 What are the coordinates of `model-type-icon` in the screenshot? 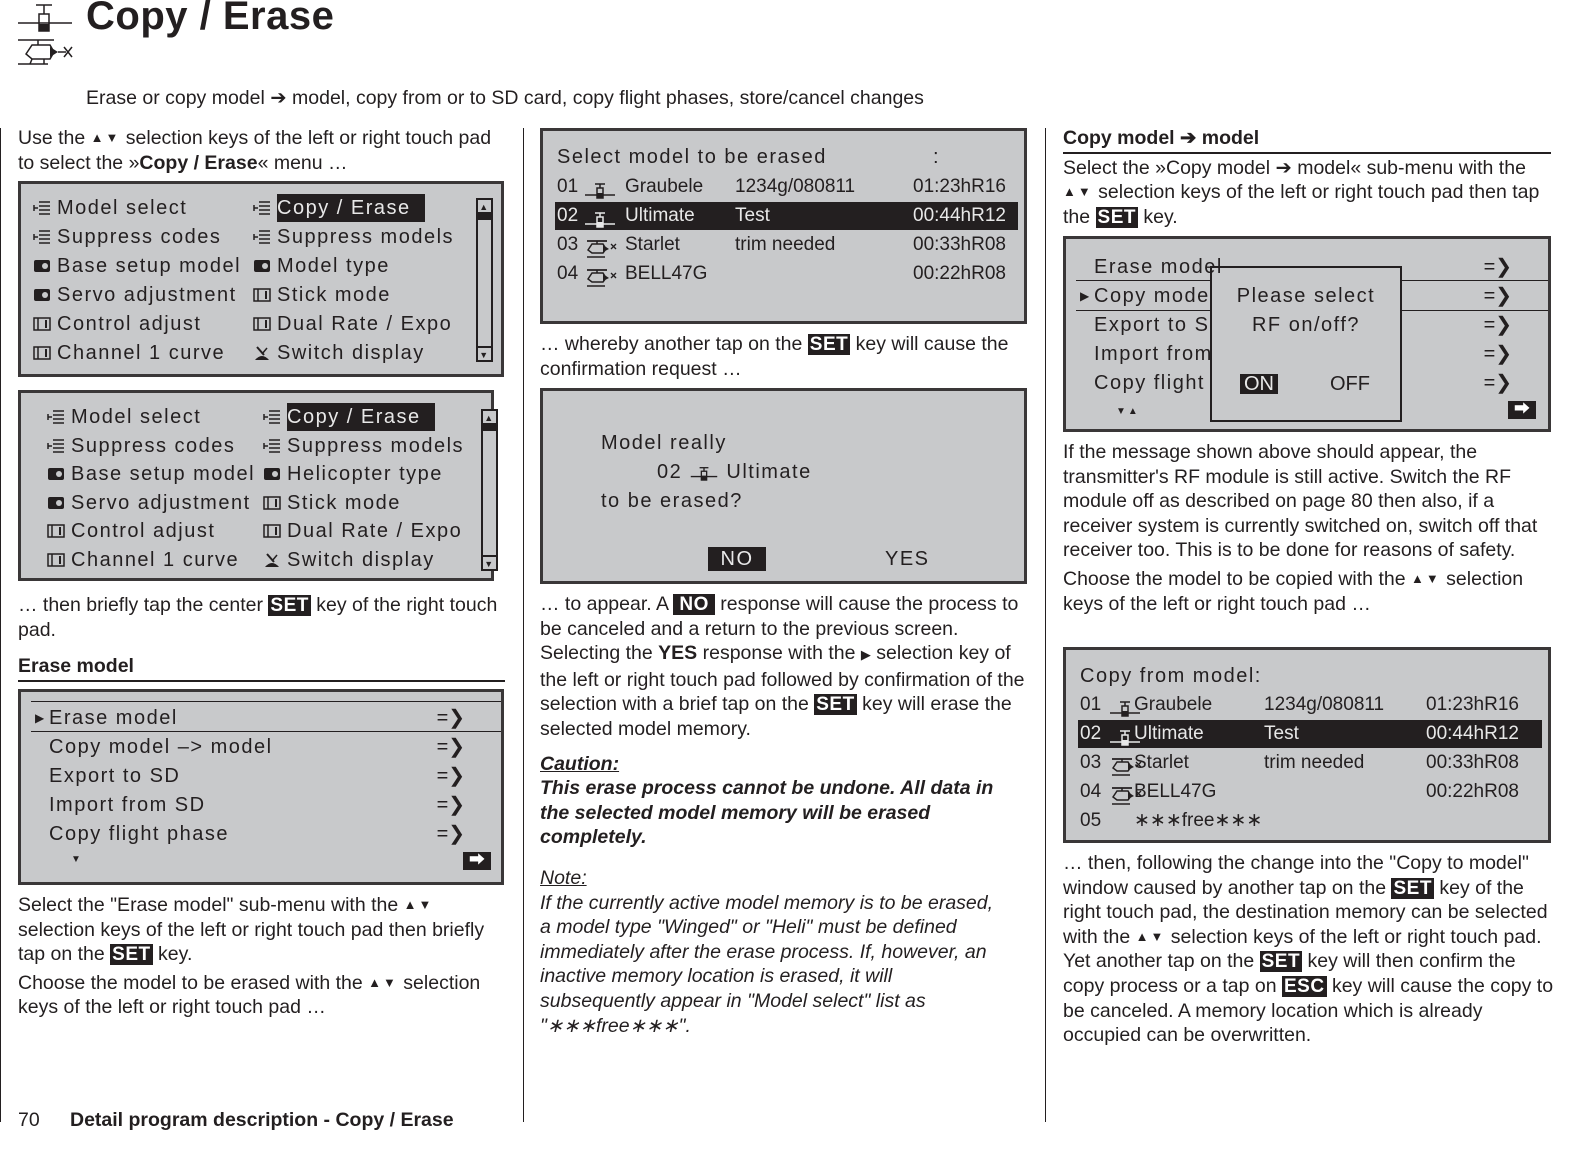 It's located at (600, 219).